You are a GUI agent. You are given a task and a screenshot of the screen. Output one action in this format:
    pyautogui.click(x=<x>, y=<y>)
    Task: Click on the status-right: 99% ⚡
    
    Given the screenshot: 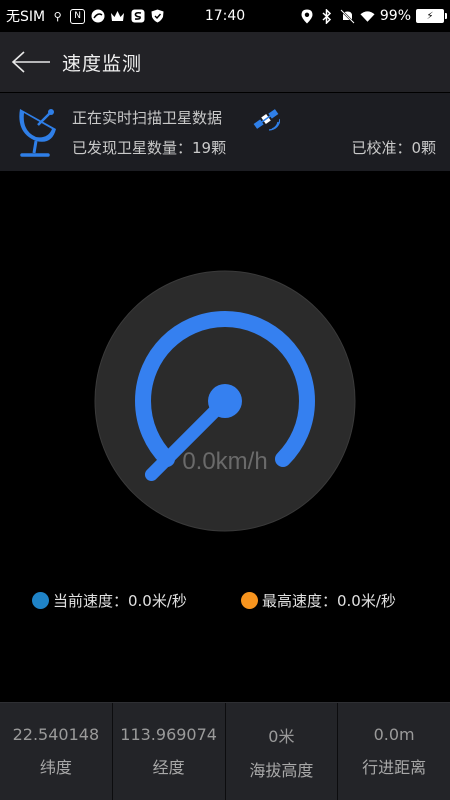 What is the action you would take?
    pyautogui.click(x=373, y=16)
    